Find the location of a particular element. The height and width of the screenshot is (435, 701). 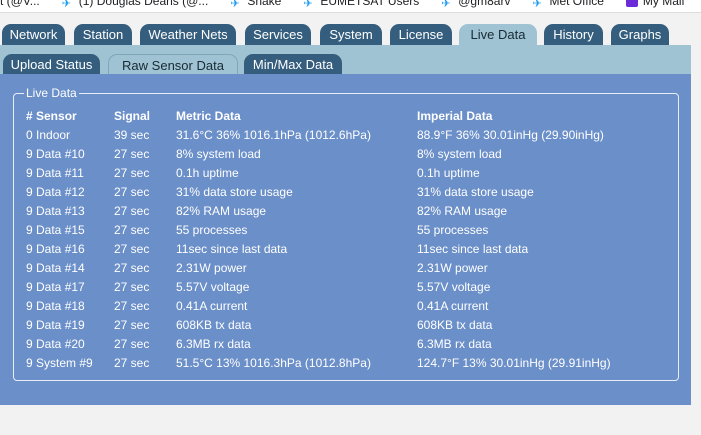

mail-icon is located at coordinates (631, 3).